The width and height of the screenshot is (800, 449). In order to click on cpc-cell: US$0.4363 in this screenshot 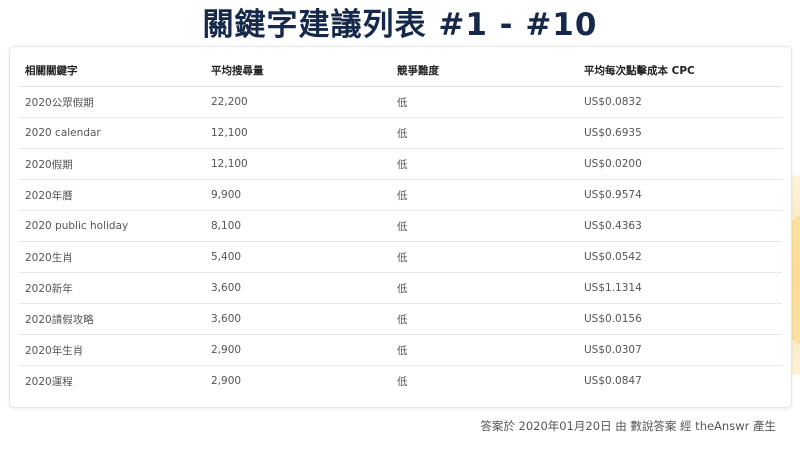, I will do `click(680, 226)`.